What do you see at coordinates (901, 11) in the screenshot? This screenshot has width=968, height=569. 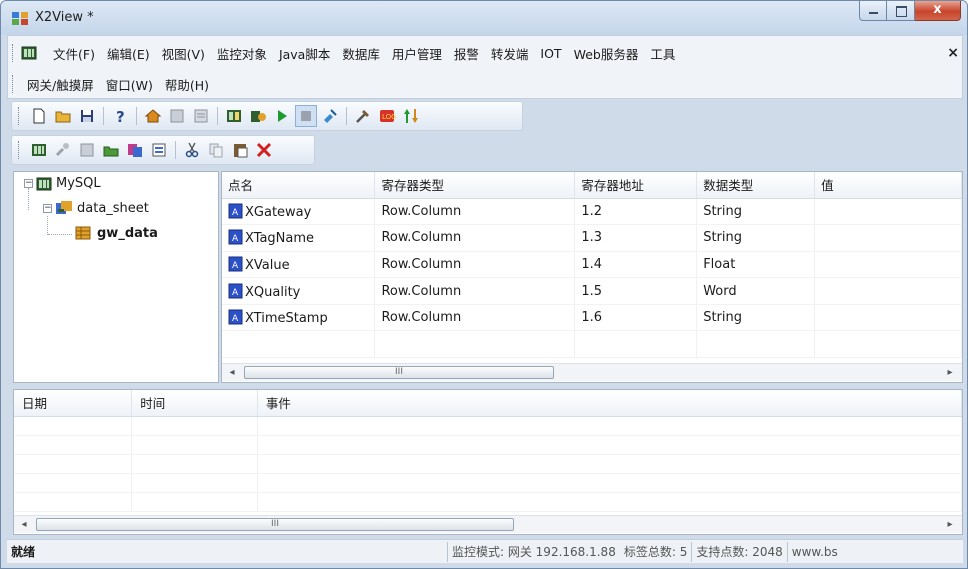 I see `maximize-button` at bounding box center [901, 11].